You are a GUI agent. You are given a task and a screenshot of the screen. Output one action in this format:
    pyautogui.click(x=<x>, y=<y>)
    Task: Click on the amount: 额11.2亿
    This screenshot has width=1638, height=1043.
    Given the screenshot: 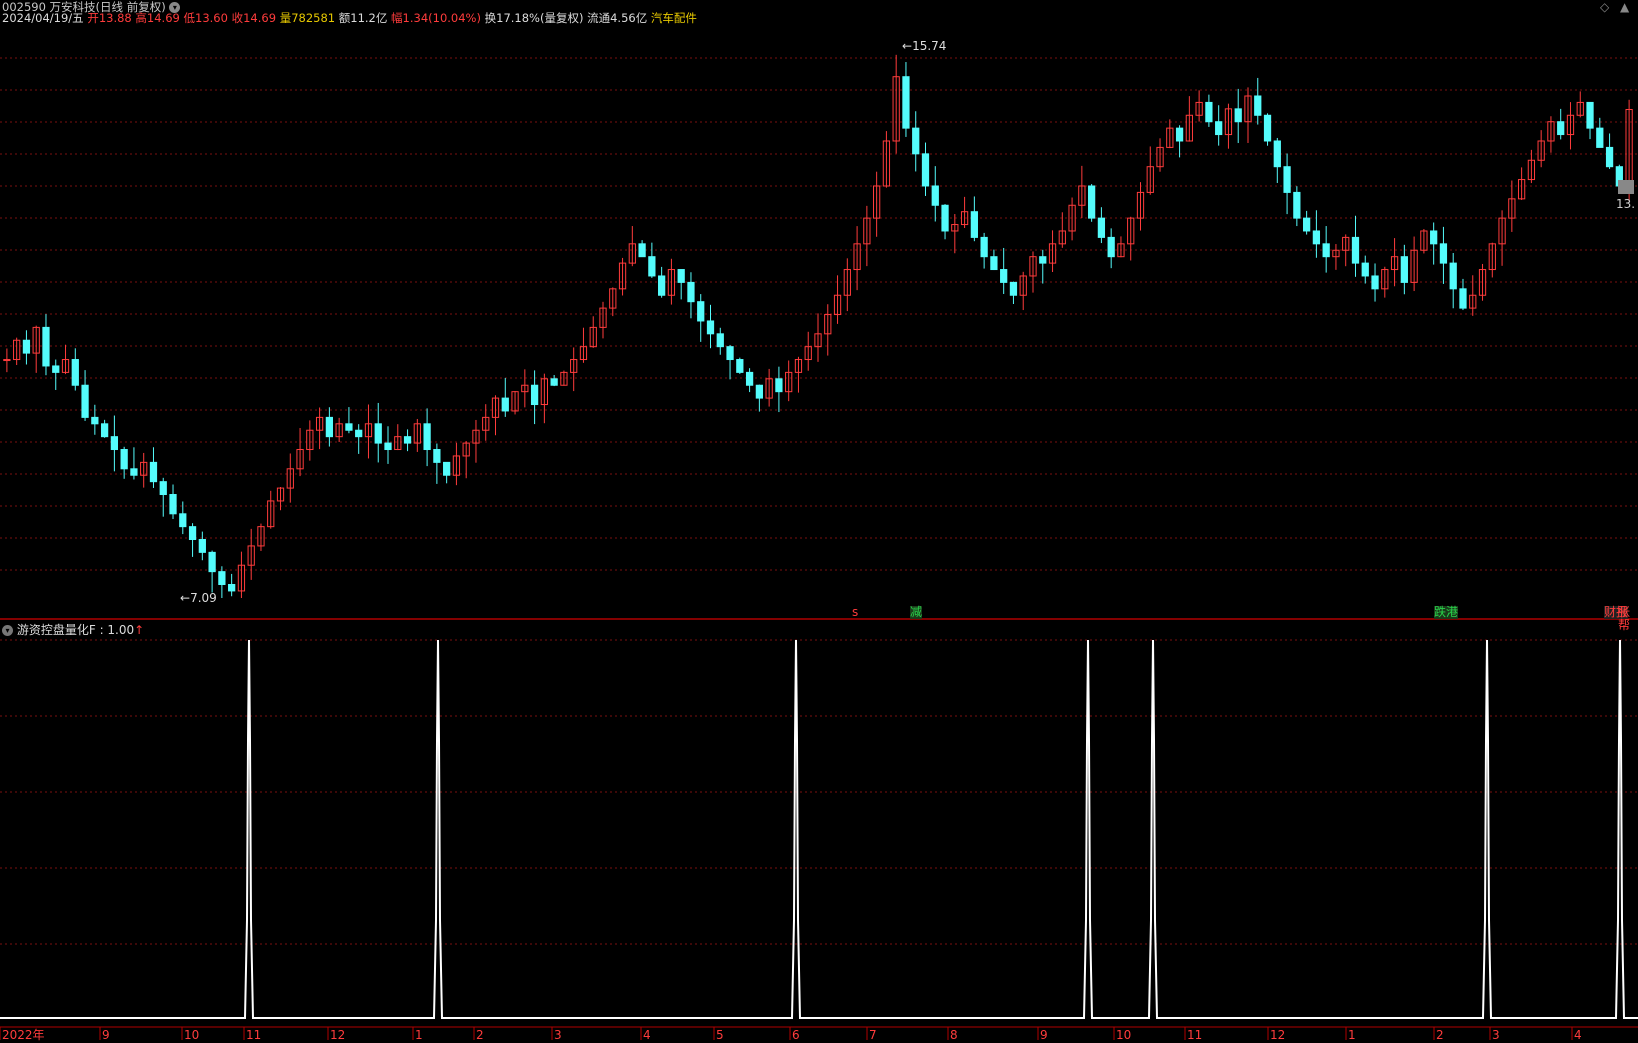 What is the action you would take?
    pyautogui.click(x=363, y=18)
    